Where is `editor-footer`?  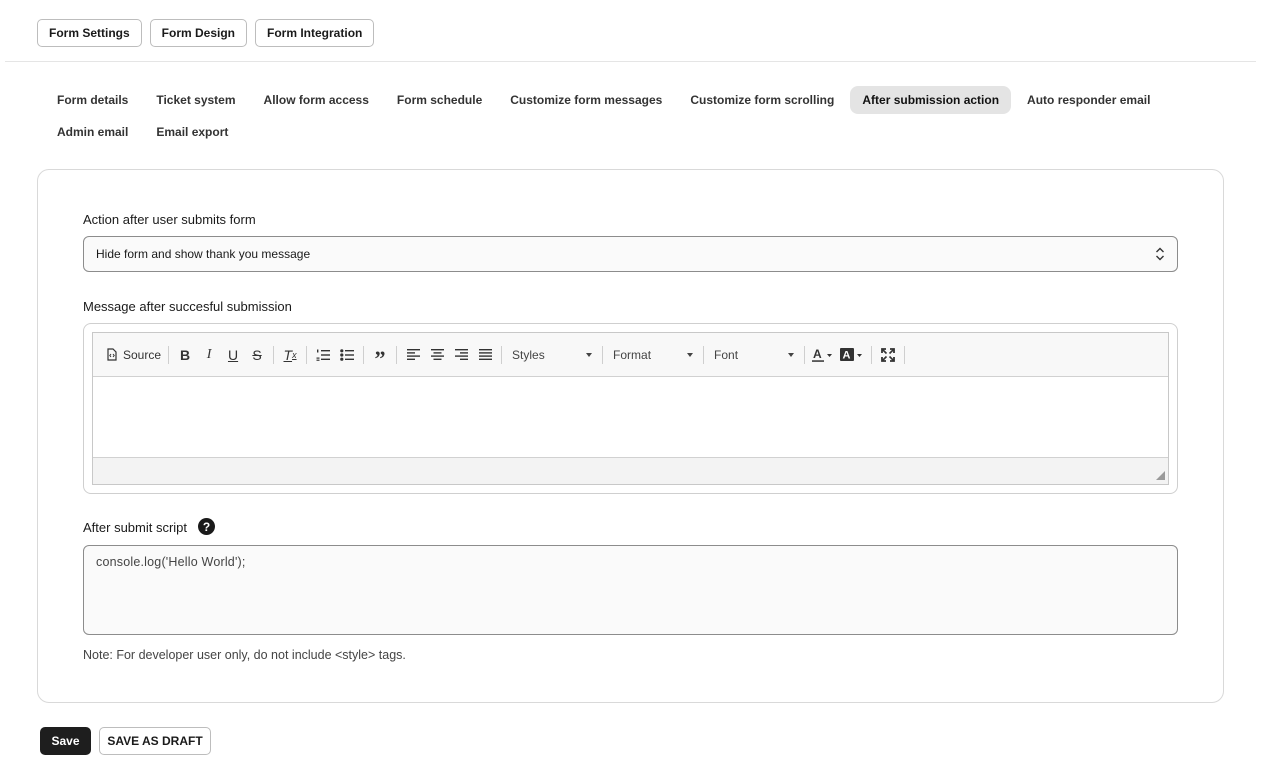 editor-footer is located at coordinates (630, 470).